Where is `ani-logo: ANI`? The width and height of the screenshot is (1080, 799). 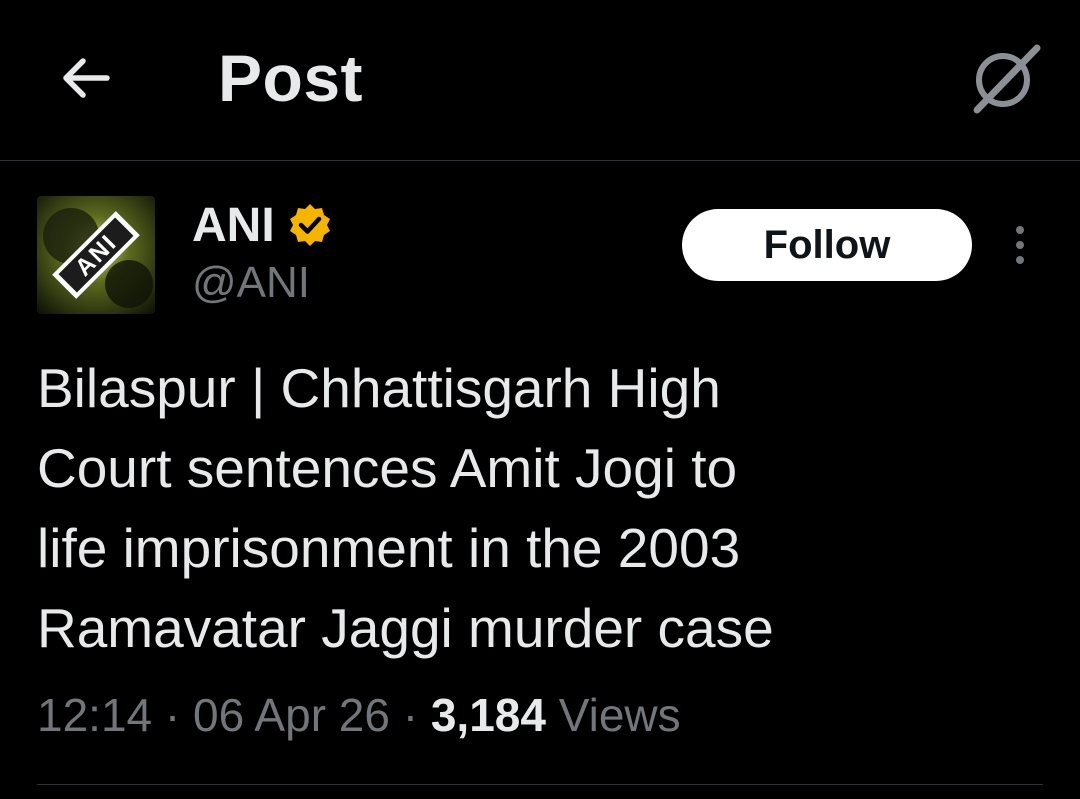
ani-logo: ANI is located at coordinates (96, 255).